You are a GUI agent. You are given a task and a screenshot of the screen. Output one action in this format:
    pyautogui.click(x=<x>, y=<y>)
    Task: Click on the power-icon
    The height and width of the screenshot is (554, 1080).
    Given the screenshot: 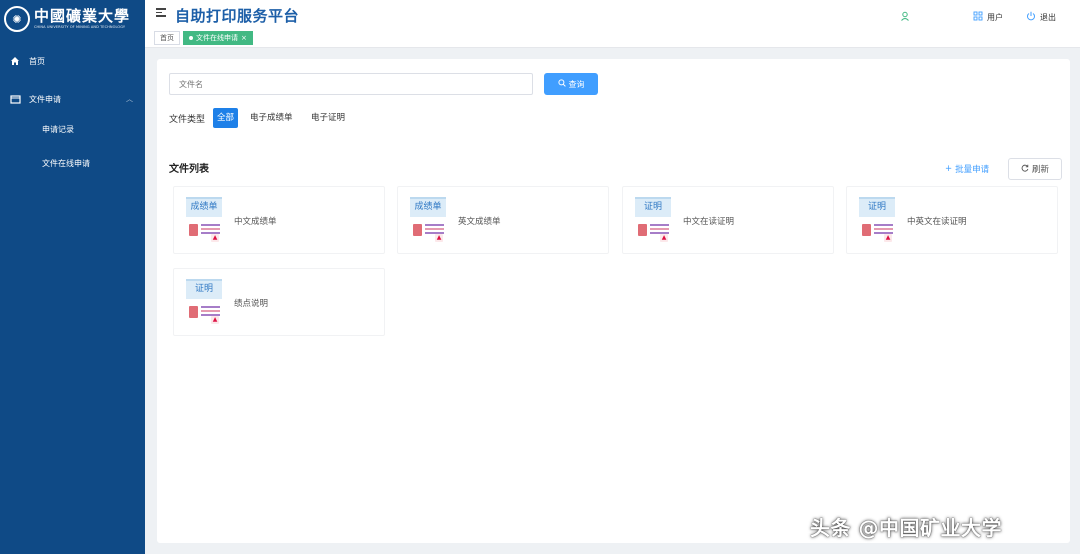 What is the action you would take?
    pyautogui.click(x=1031, y=17)
    